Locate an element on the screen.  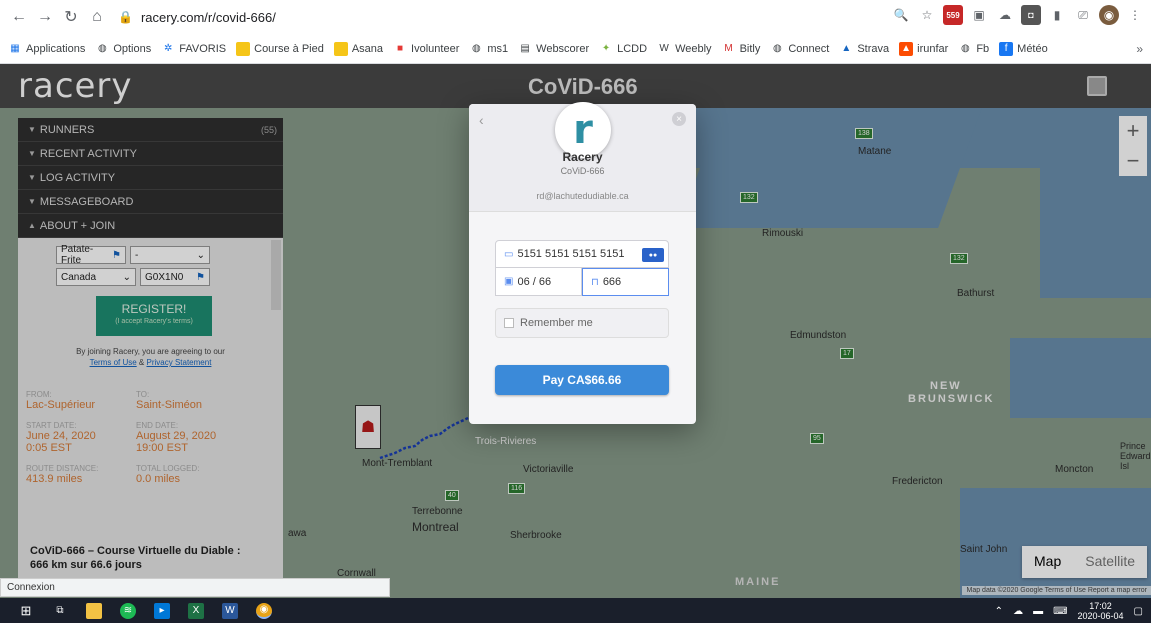
address-bar: 🔒 racery.com/r/covid-666/ is located at coordinates (498, 17).